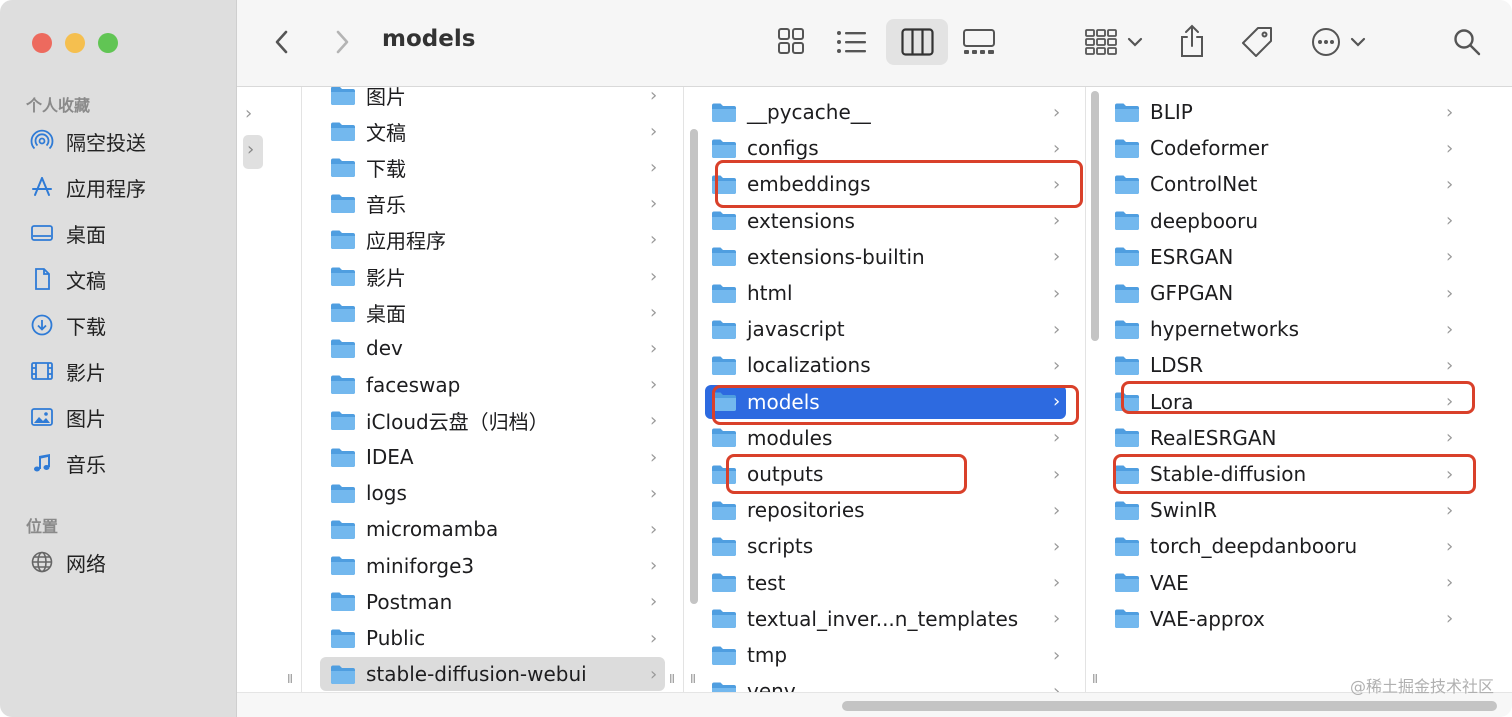 Image resolution: width=1512 pixels, height=717 pixels. Describe the element at coordinates (1467, 42) in the screenshot. I see `search-button` at that location.